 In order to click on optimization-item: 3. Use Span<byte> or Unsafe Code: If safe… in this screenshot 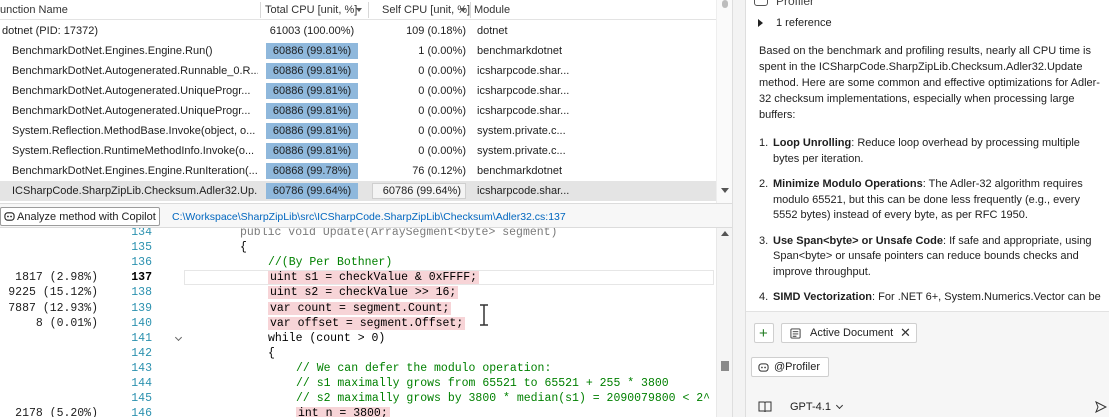, I will do `click(931, 257)`.